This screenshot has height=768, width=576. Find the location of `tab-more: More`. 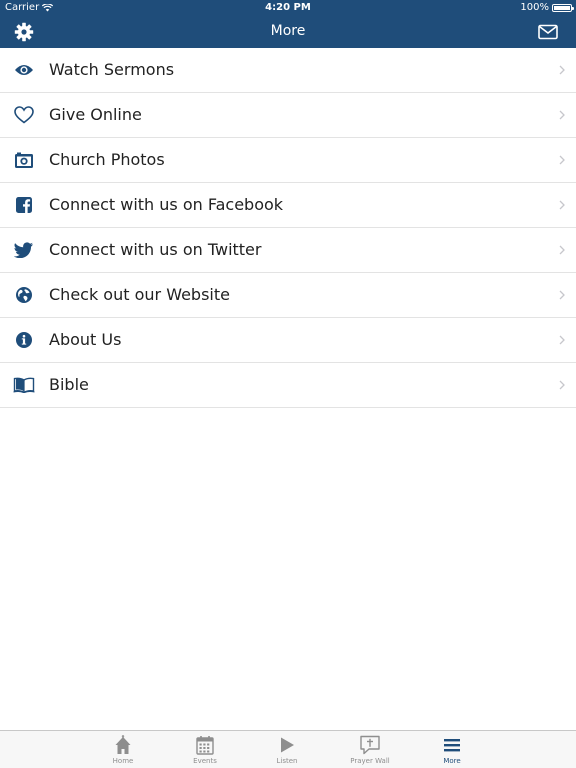

tab-more: More is located at coordinates (452, 751).